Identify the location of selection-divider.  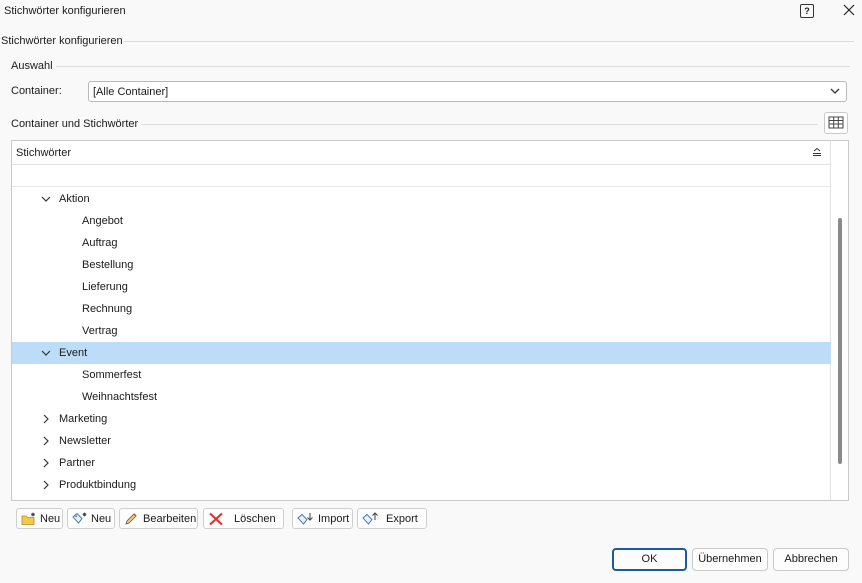
(453, 66).